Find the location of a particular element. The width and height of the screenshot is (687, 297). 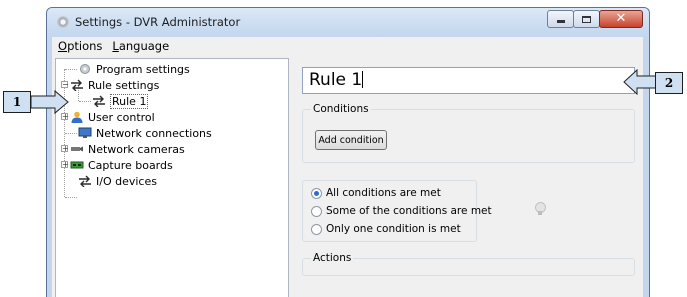

tree-item-user-control: User control is located at coordinates (112, 117).